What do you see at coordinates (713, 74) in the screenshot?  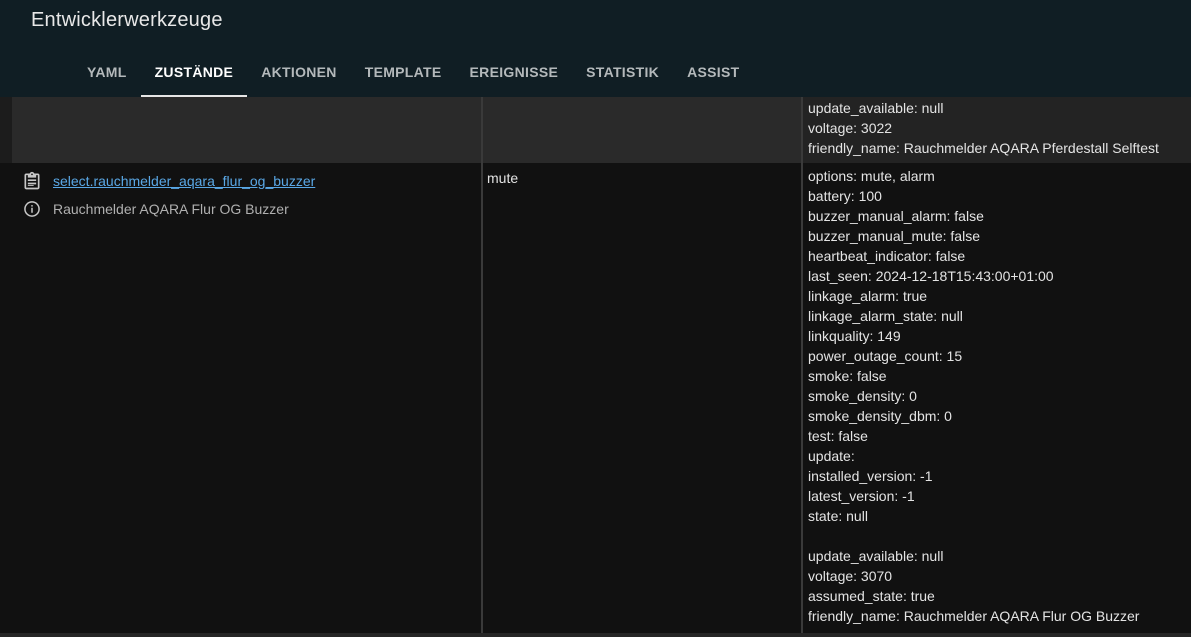 I see `tab-assist: ASSIST` at bounding box center [713, 74].